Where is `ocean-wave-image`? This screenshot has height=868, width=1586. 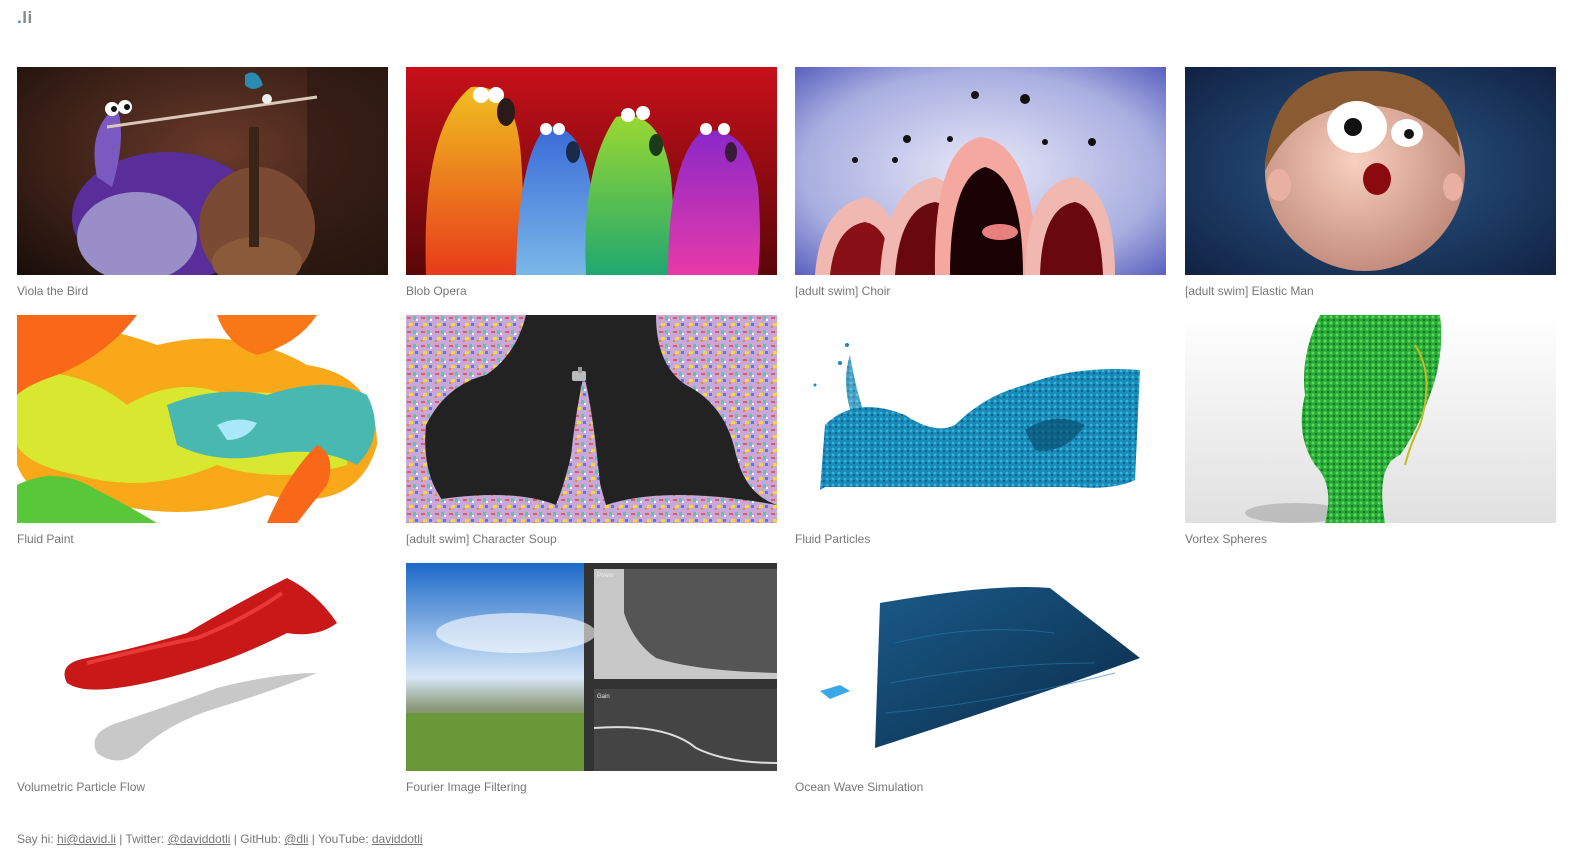 ocean-wave-image is located at coordinates (980, 667).